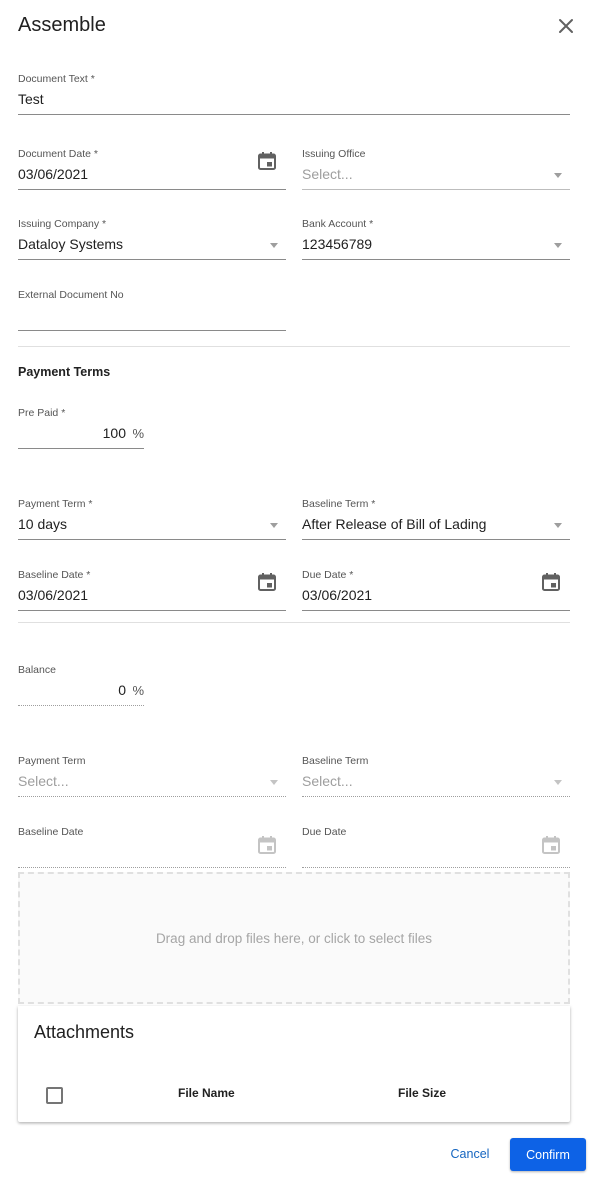  I want to click on payment-term-select: Payment Term * 10 days, so click(152, 519).